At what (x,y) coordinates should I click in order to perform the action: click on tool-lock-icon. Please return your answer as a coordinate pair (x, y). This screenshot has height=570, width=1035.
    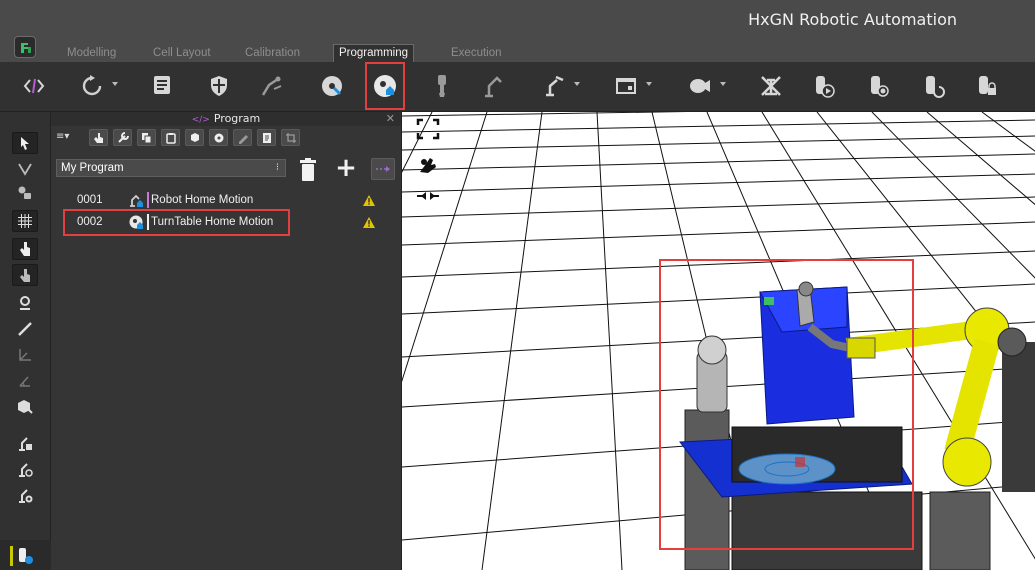
    Looking at the image, I should click on (986, 86).